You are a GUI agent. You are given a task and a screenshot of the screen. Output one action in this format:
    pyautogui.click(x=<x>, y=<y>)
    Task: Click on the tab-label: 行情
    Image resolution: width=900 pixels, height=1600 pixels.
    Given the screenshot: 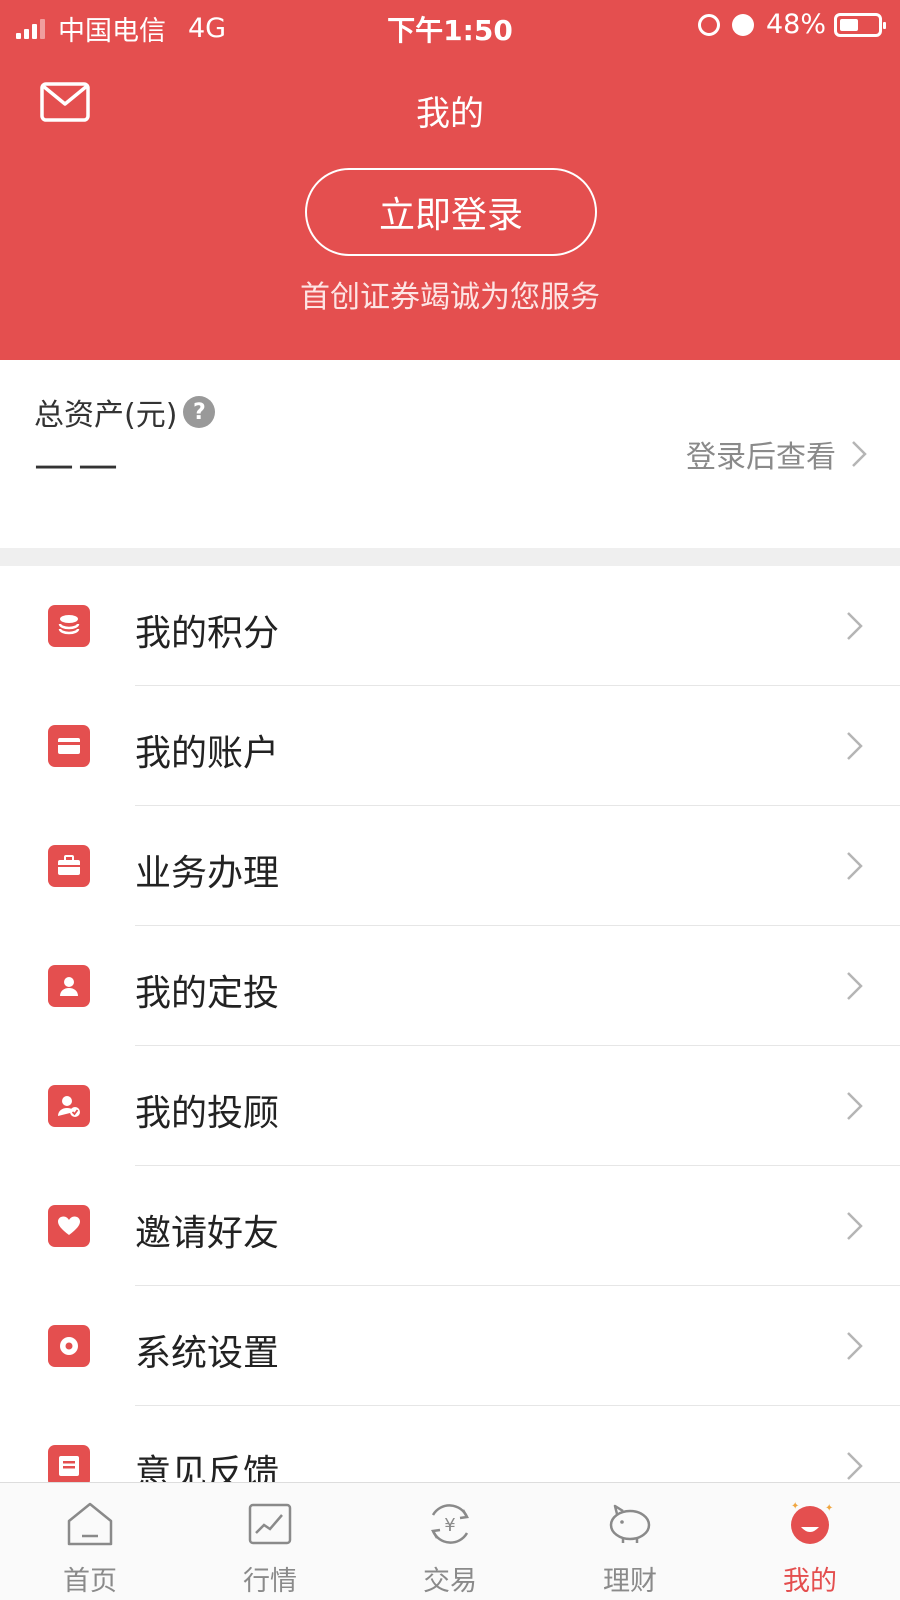 What is the action you would take?
    pyautogui.click(x=270, y=1581)
    